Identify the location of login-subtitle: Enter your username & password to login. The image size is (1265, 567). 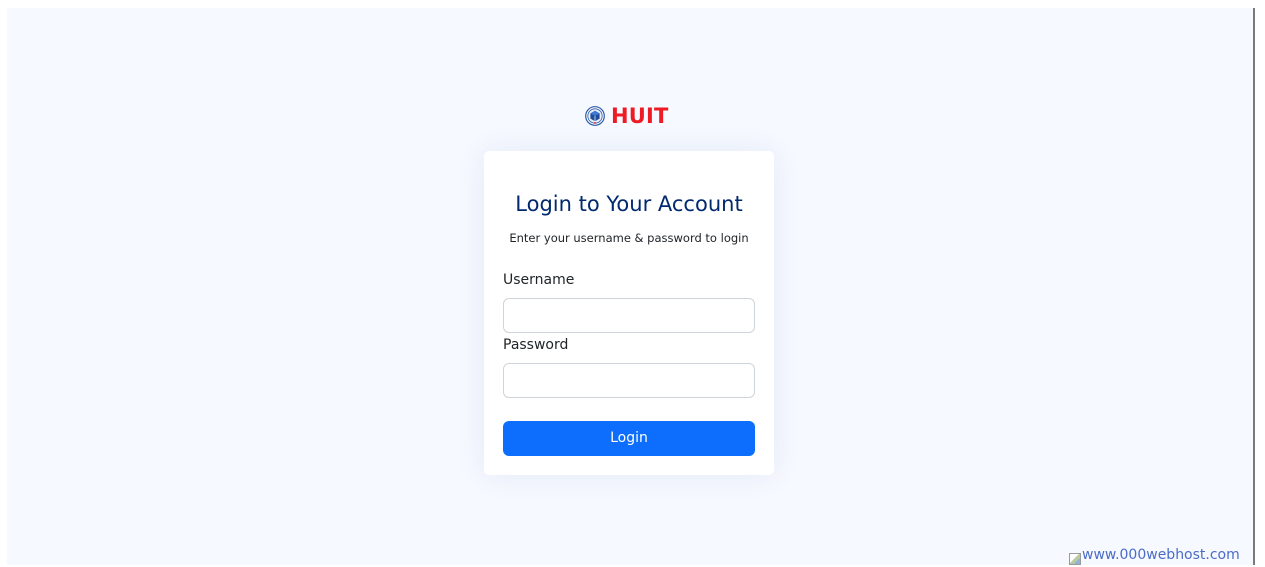
(629, 238).